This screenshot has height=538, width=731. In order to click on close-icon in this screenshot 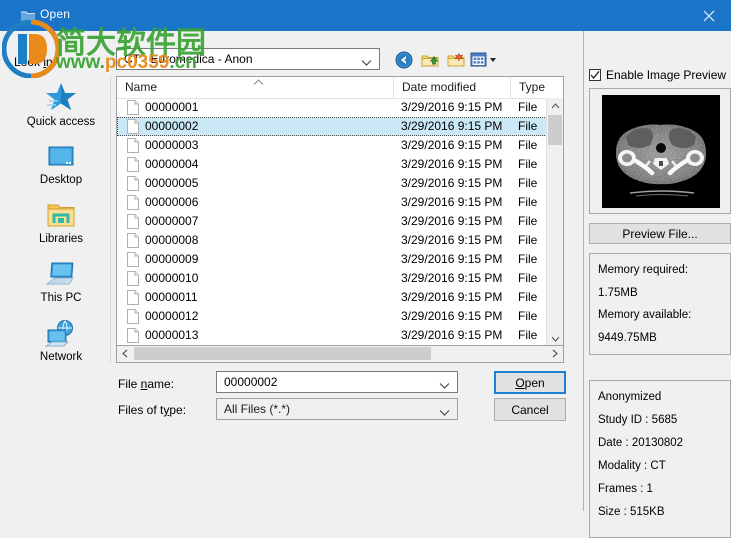, I will do `click(708, 15)`.